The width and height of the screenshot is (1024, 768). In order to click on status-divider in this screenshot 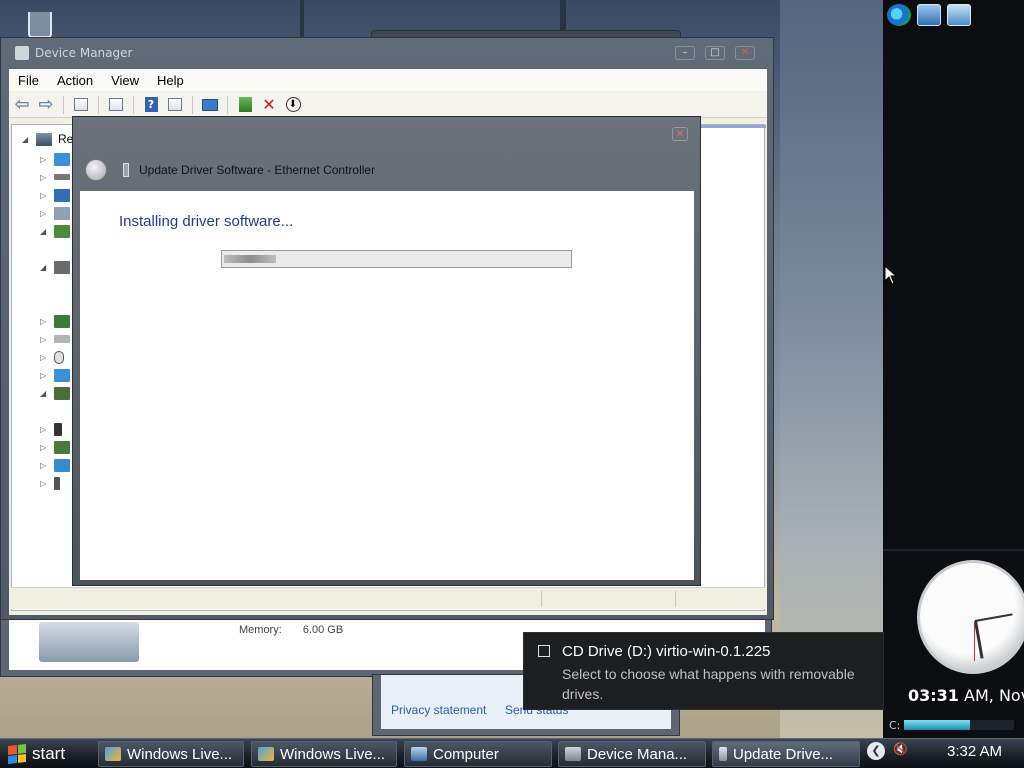, I will do `click(541, 599)`.